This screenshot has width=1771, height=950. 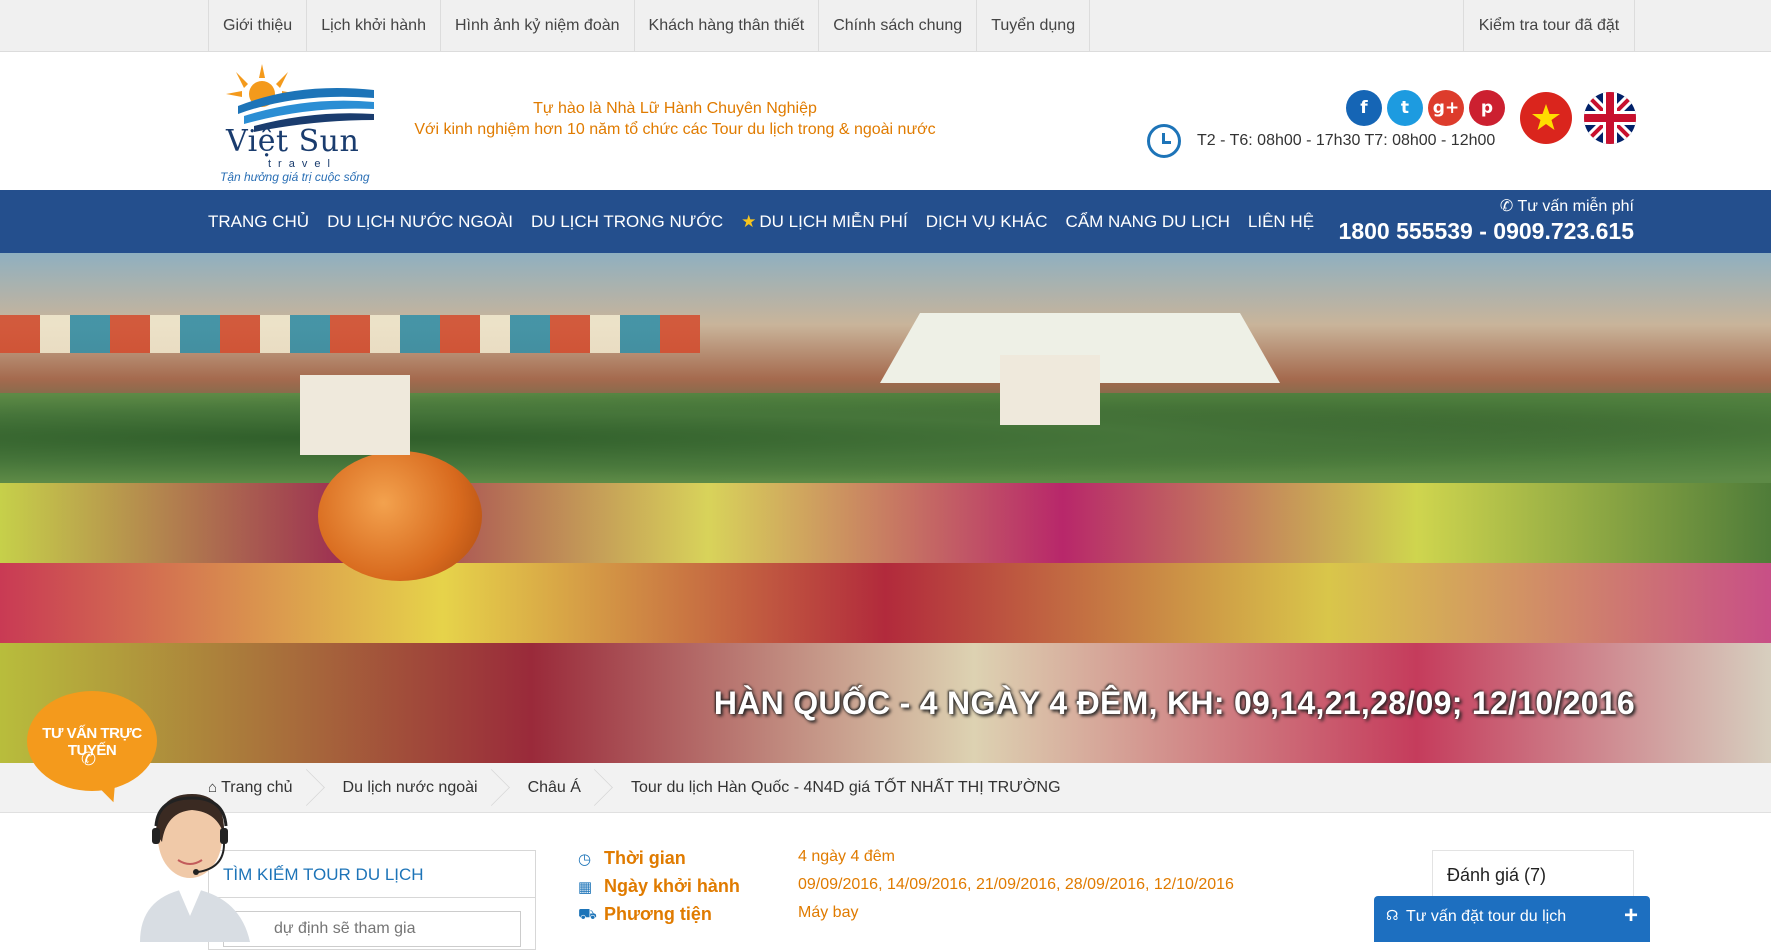 I want to click on uk-flag-icon, so click(x=1610, y=118).